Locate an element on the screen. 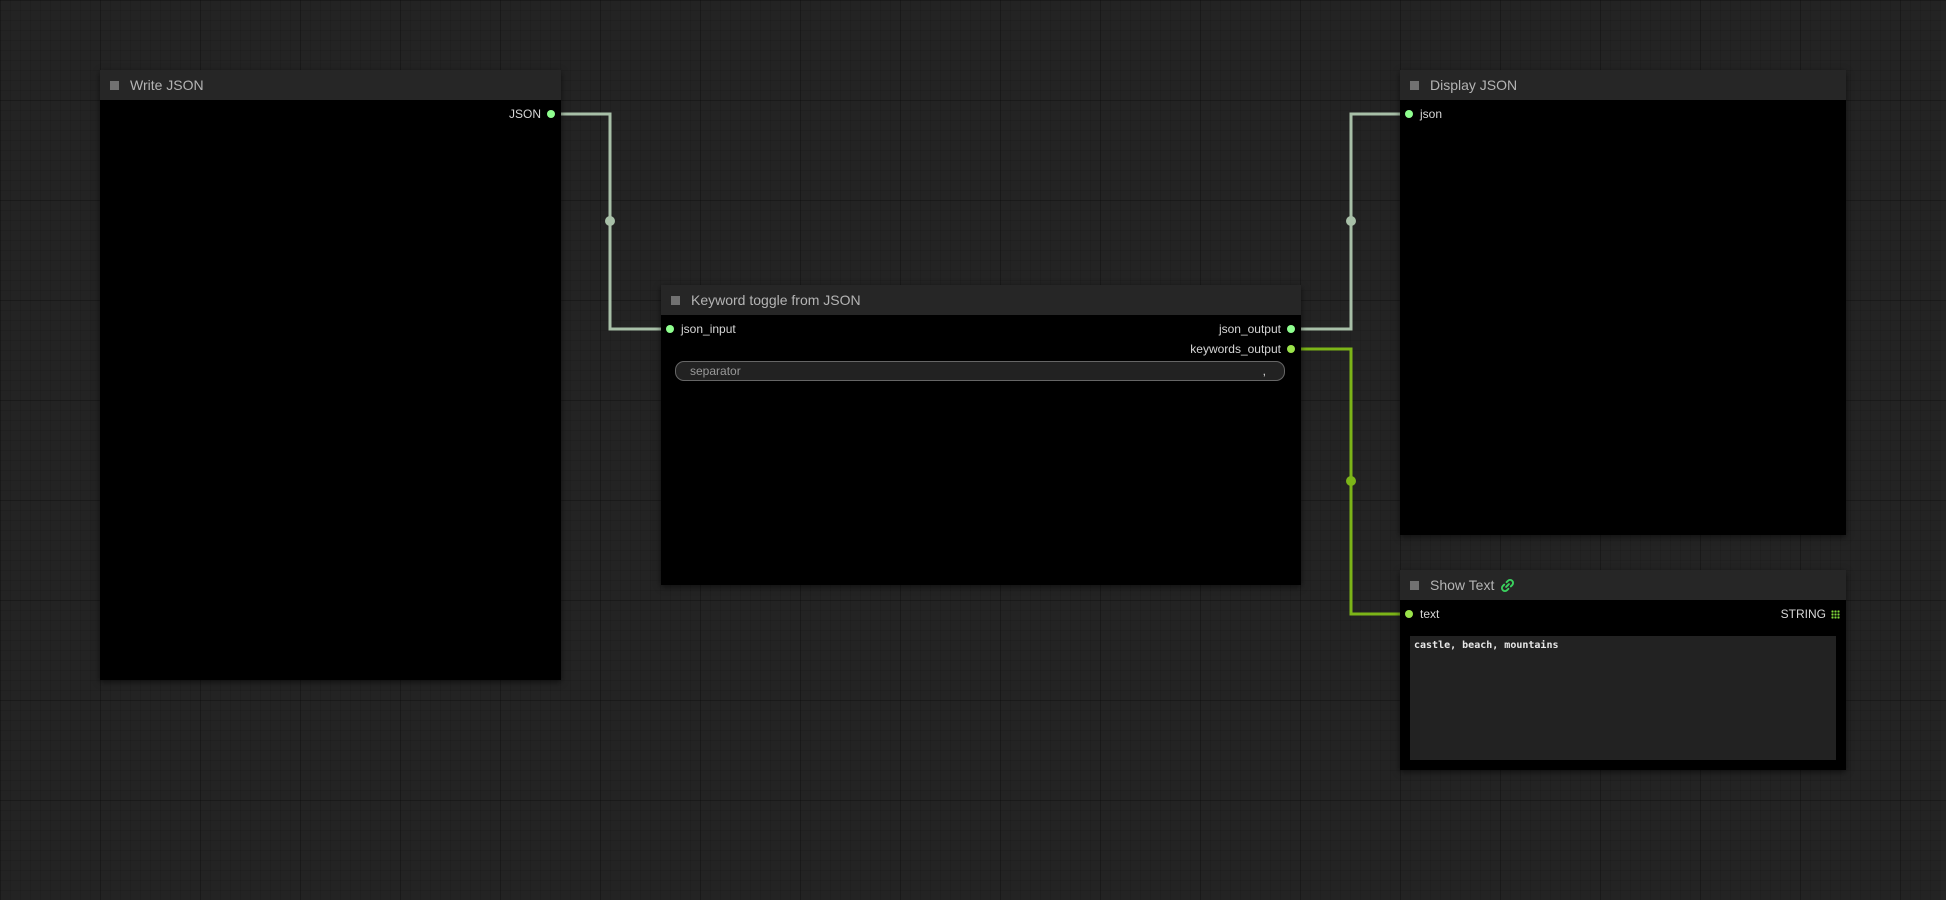 Image resolution: width=1946 pixels, height=900 pixels. node-title-bar: Keyword toggle from JSON is located at coordinates (981, 300).